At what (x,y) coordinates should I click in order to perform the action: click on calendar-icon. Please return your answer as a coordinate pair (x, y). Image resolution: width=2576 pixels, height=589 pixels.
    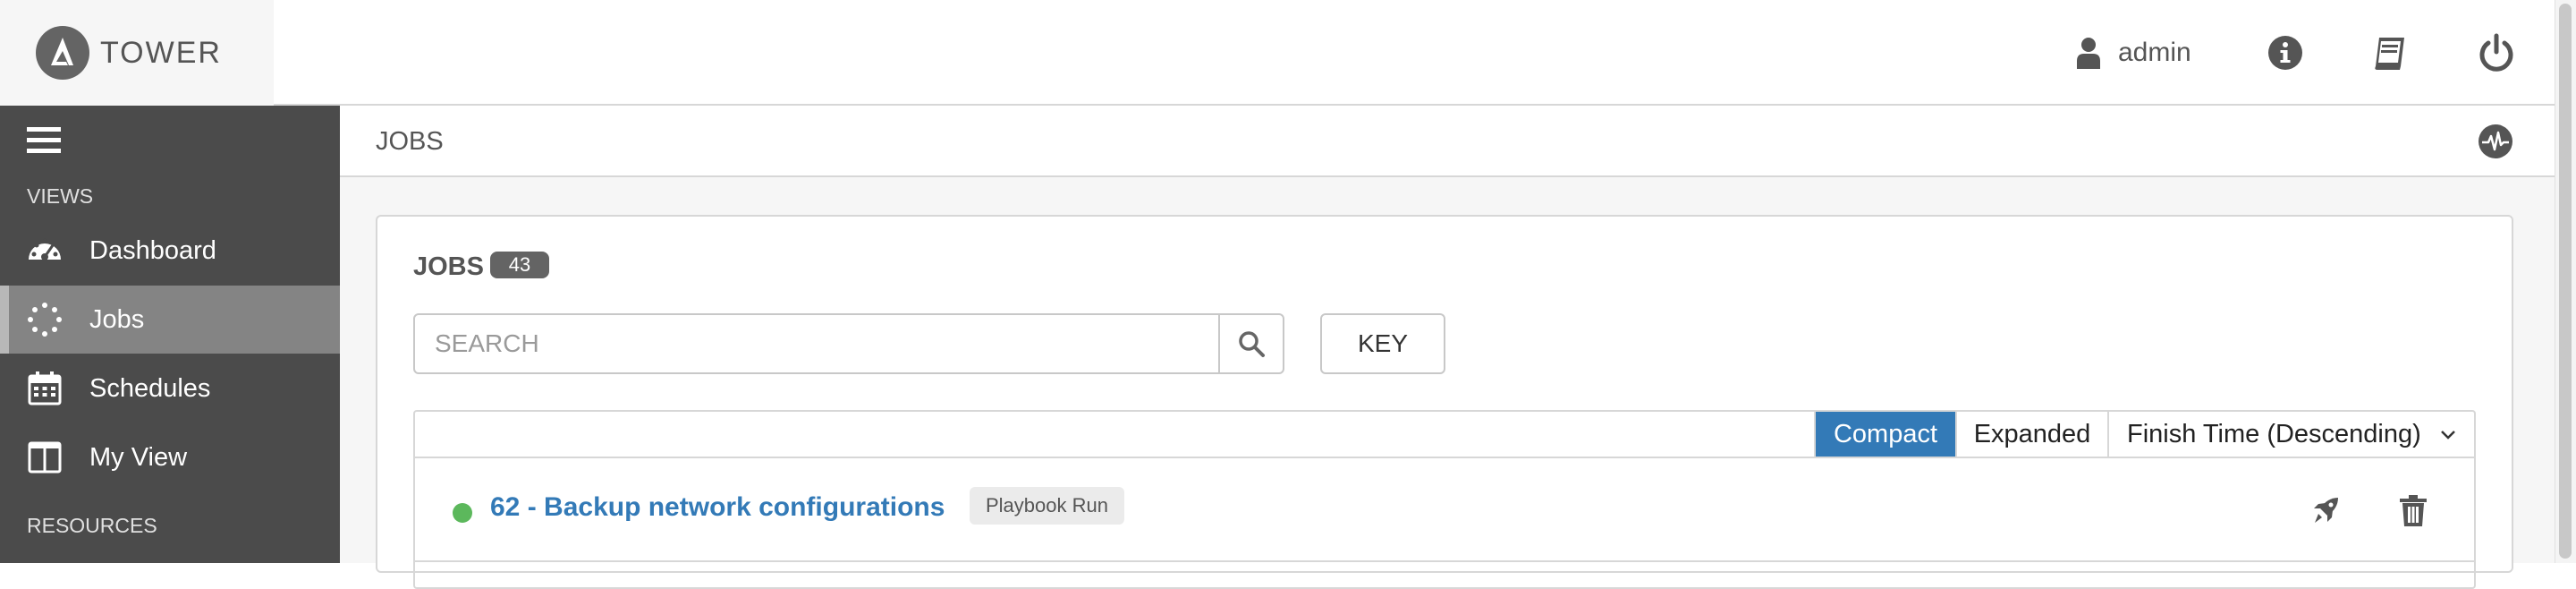
    Looking at the image, I should click on (45, 388).